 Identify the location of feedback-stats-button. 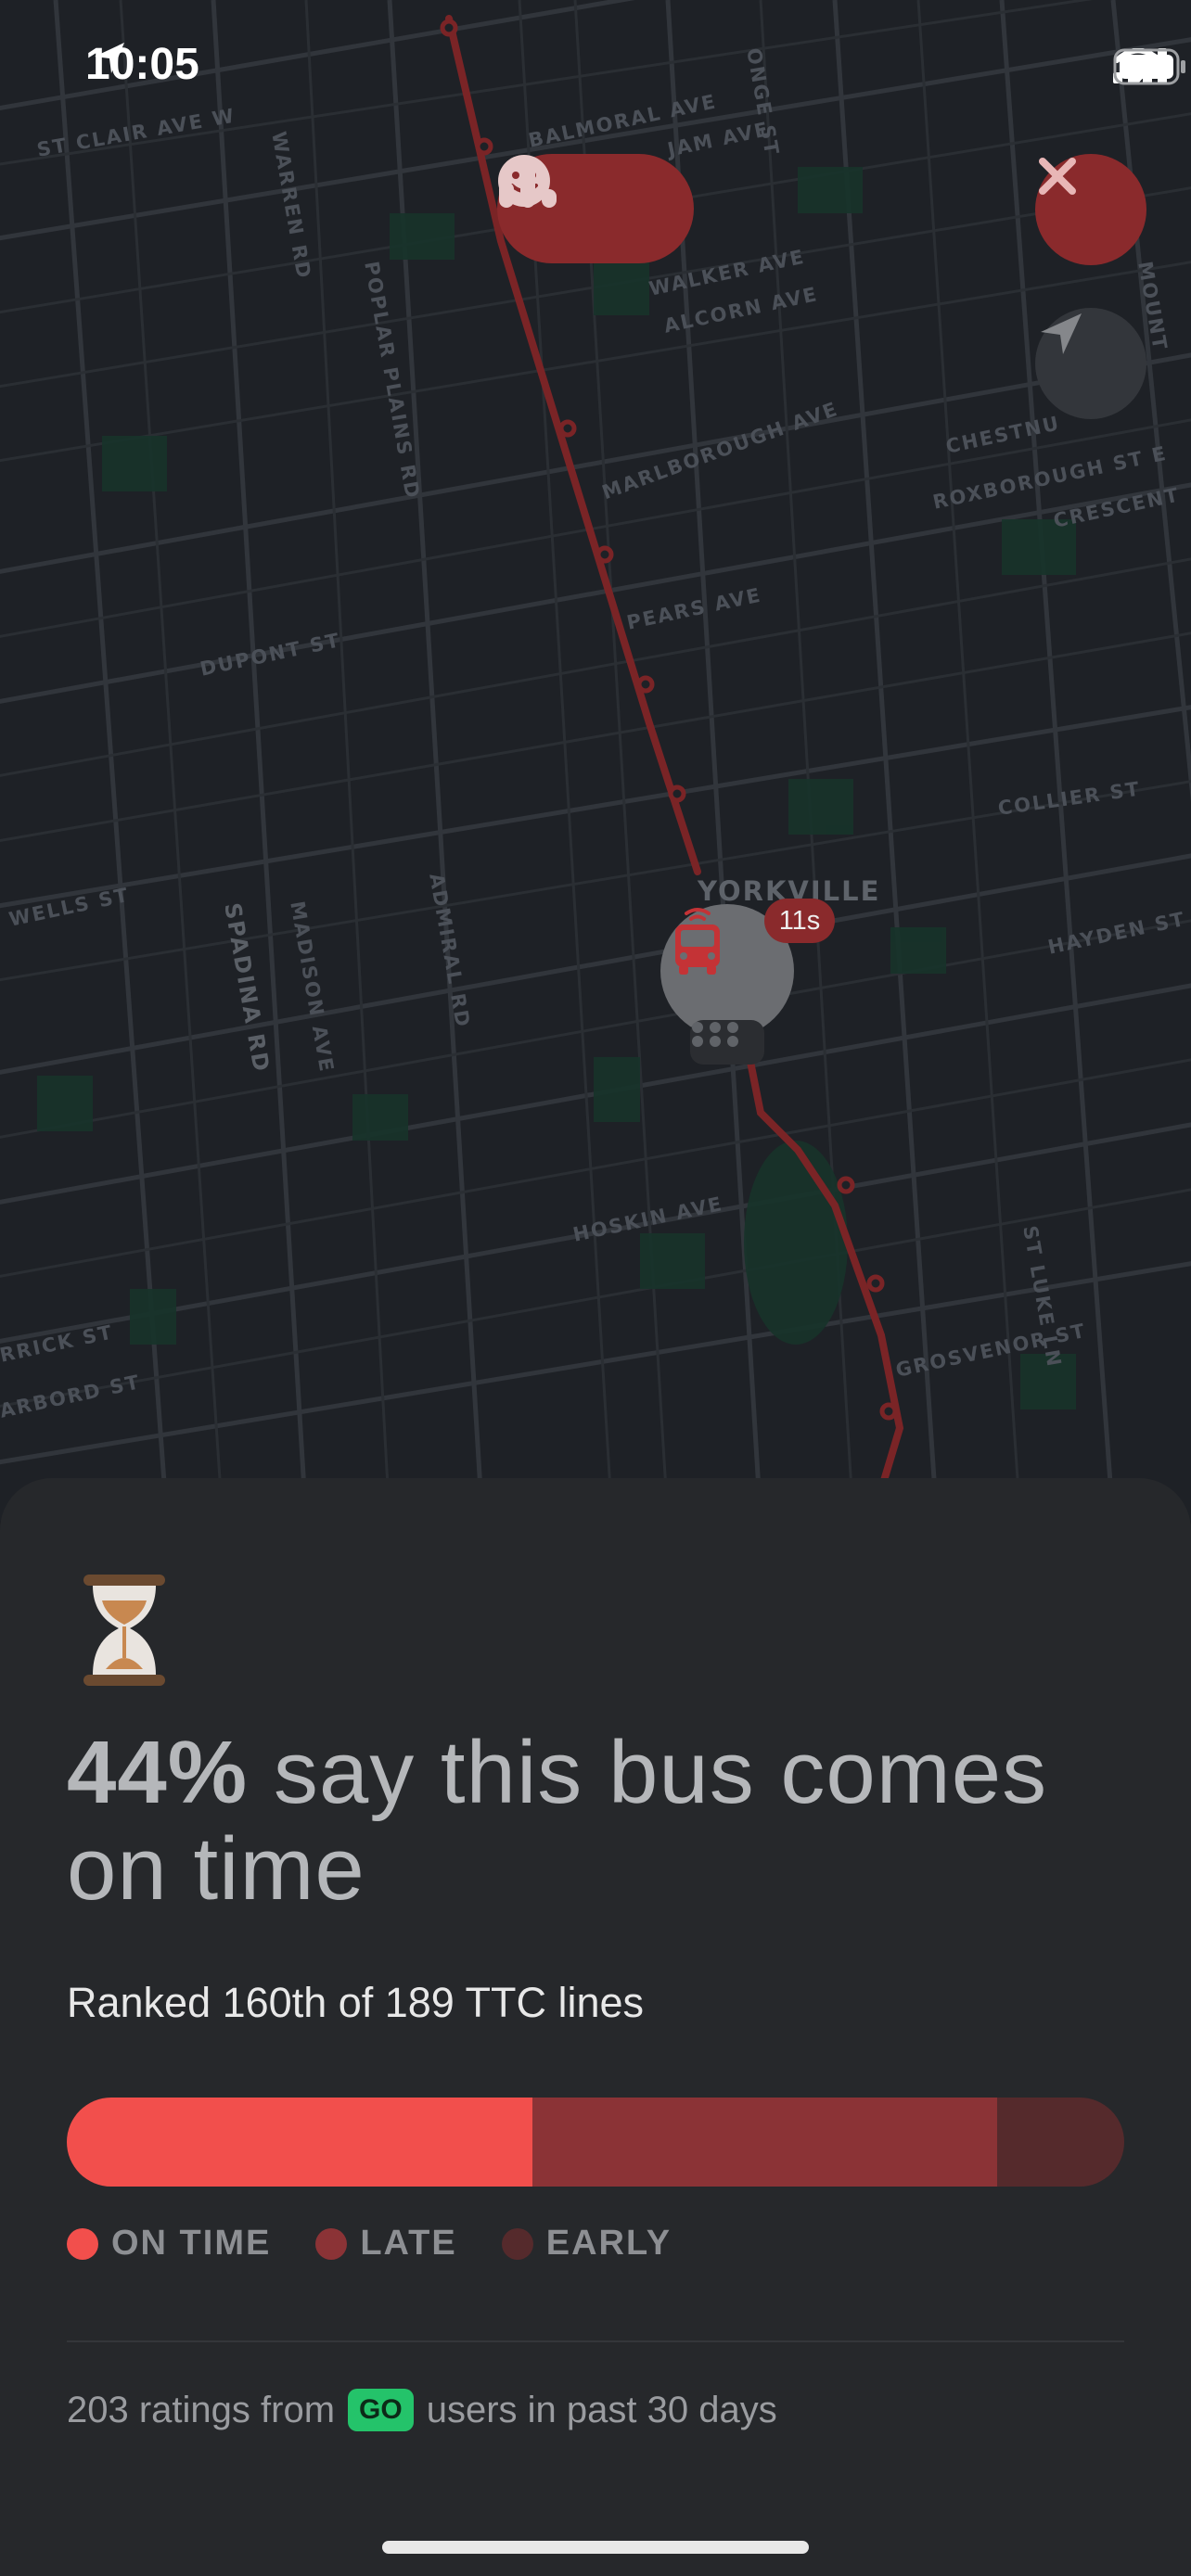
(595, 208).